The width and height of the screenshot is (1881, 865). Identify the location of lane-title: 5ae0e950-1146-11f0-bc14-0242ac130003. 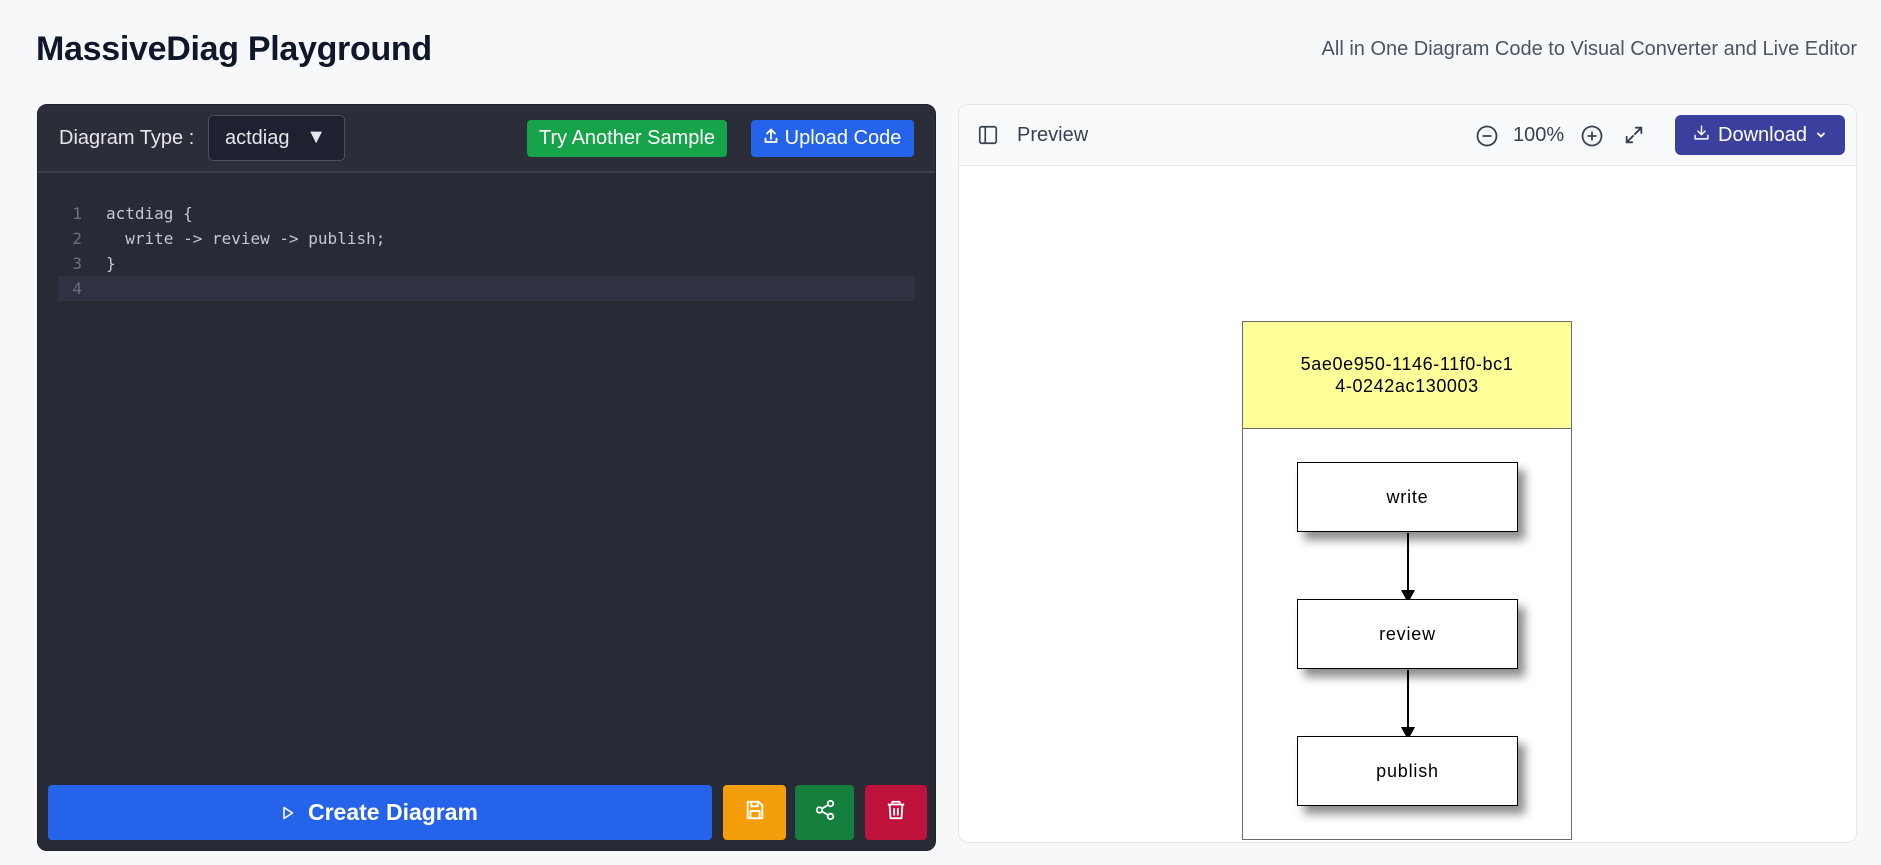
(1407, 375).